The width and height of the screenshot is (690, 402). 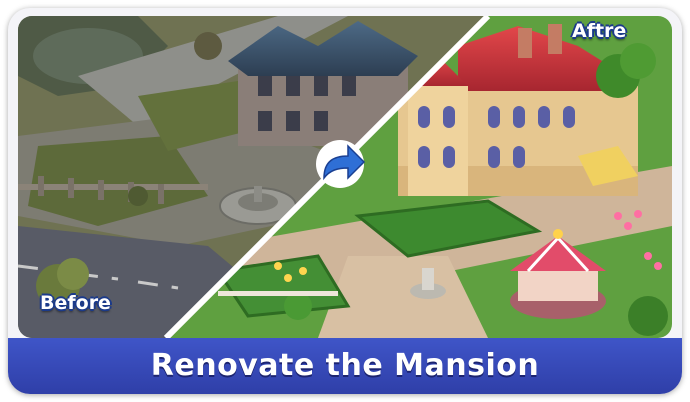 I want to click on before-label: Before, so click(x=75, y=303).